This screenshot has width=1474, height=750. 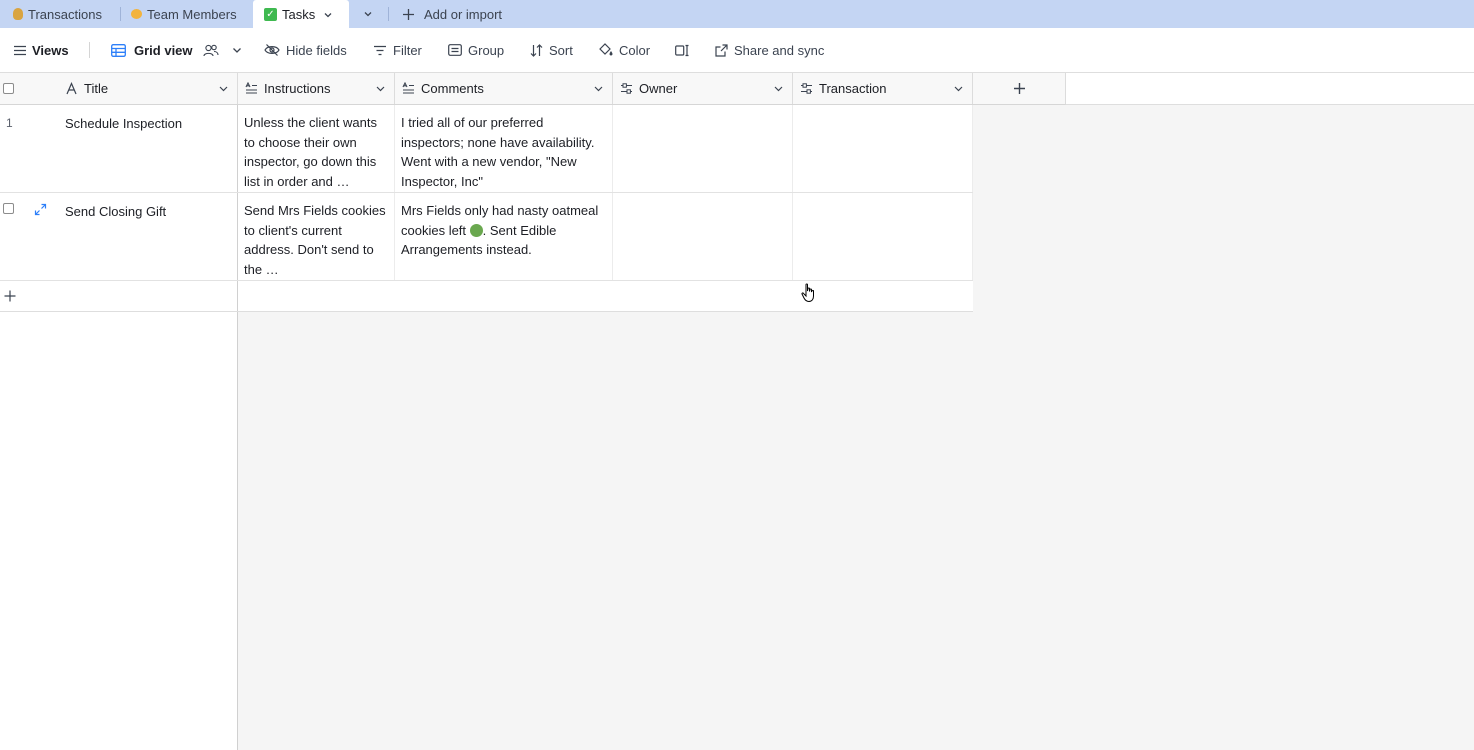 I want to click on expand-record-icon, so click(x=40, y=209).